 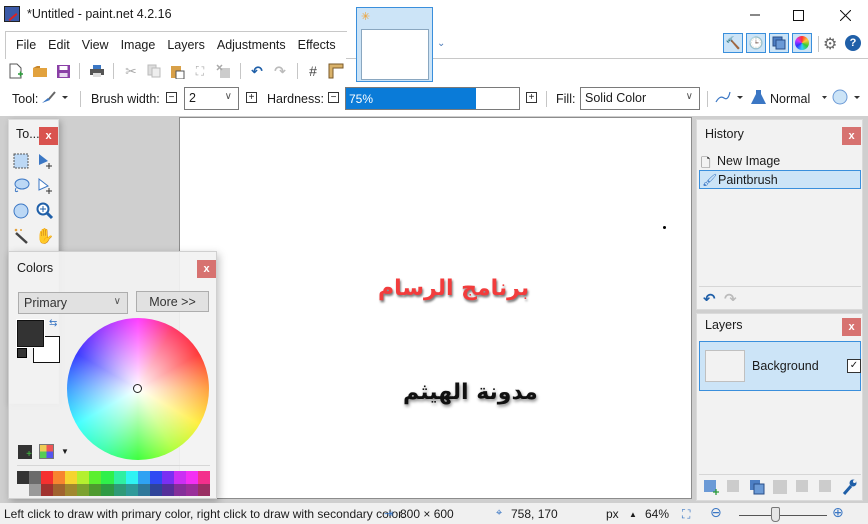 I want to click on colors-panel-close-button: x, so click(x=206, y=269).